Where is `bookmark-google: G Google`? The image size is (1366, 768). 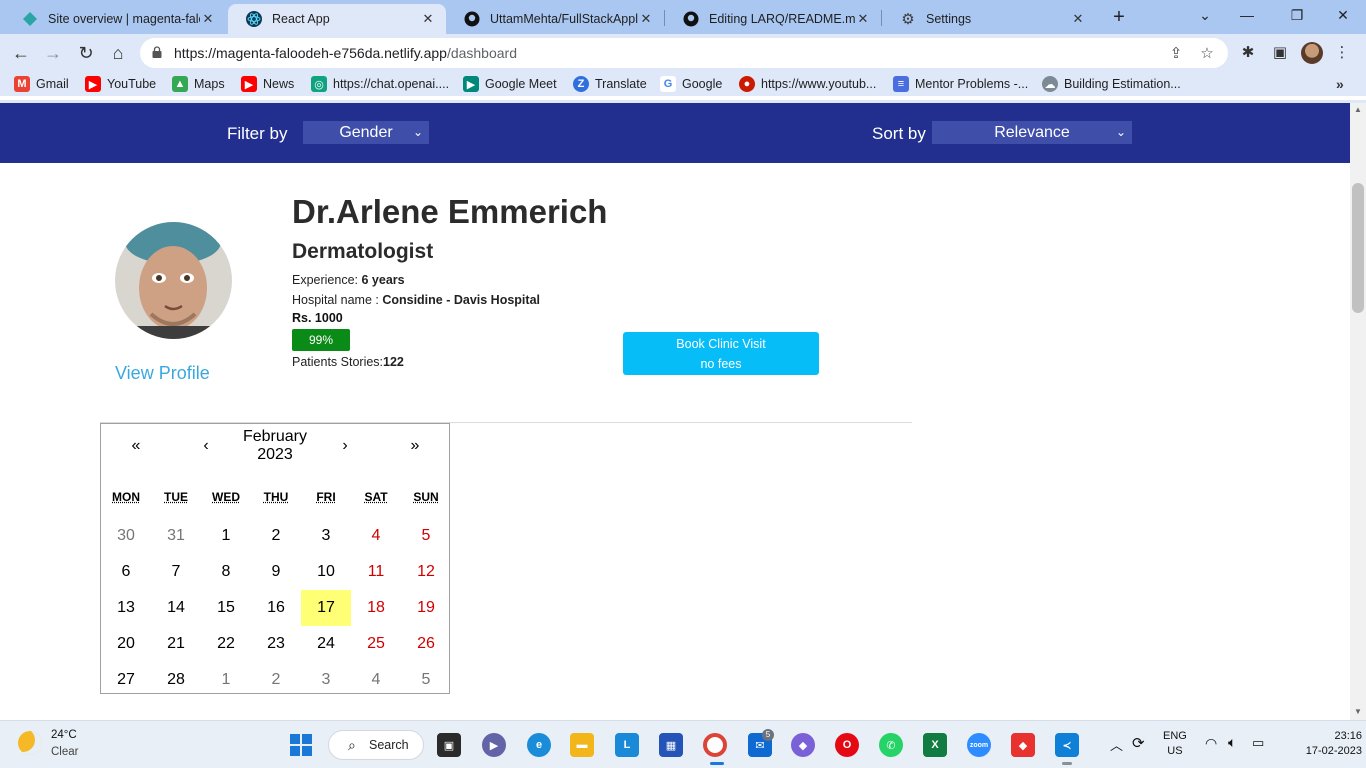
bookmark-google: G Google is located at coordinates (691, 84).